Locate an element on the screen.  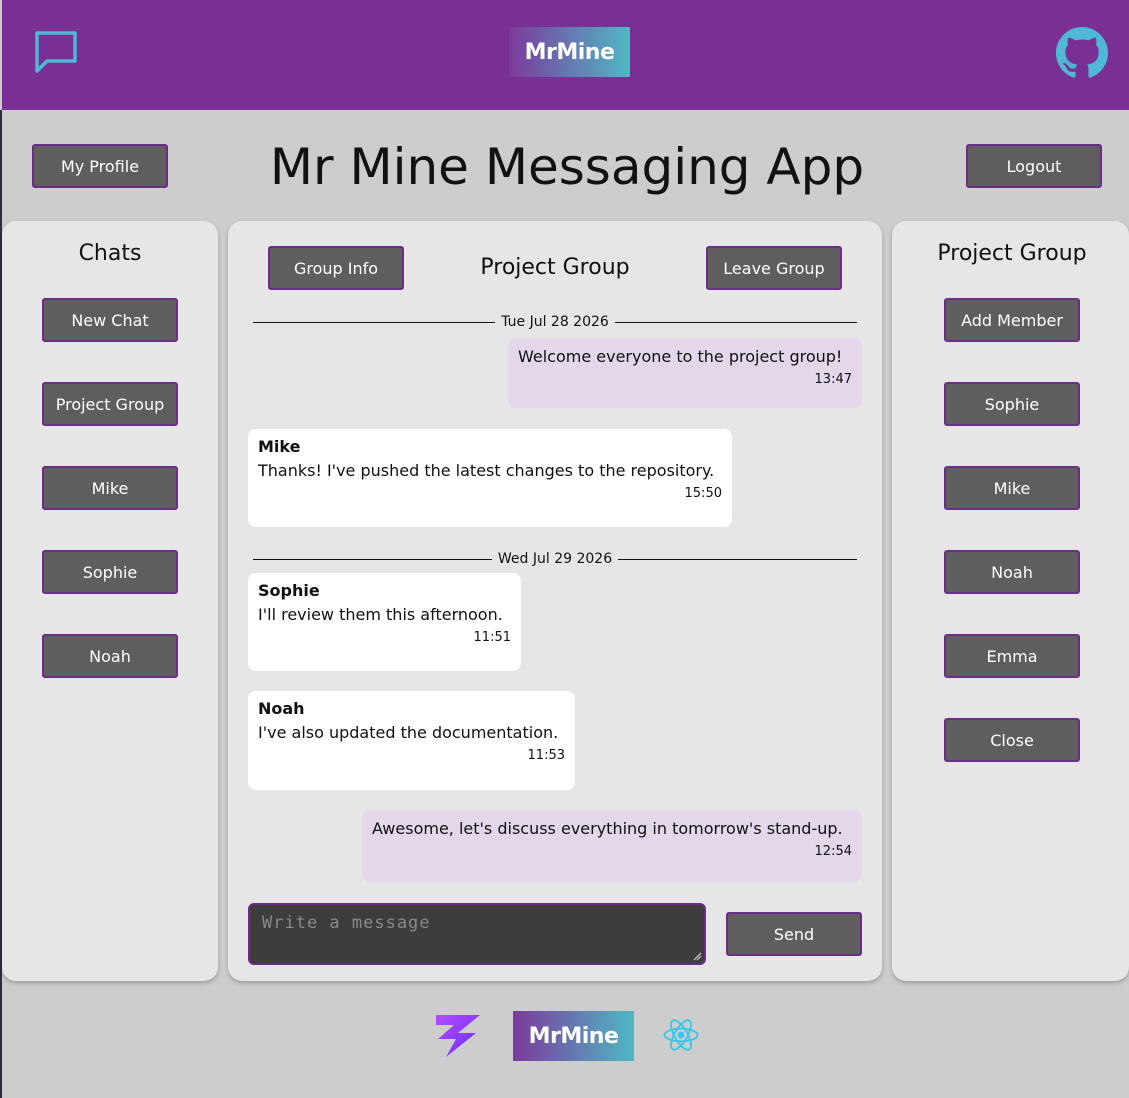
add-member-button: Add Member is located at coordinates (1012, 320).